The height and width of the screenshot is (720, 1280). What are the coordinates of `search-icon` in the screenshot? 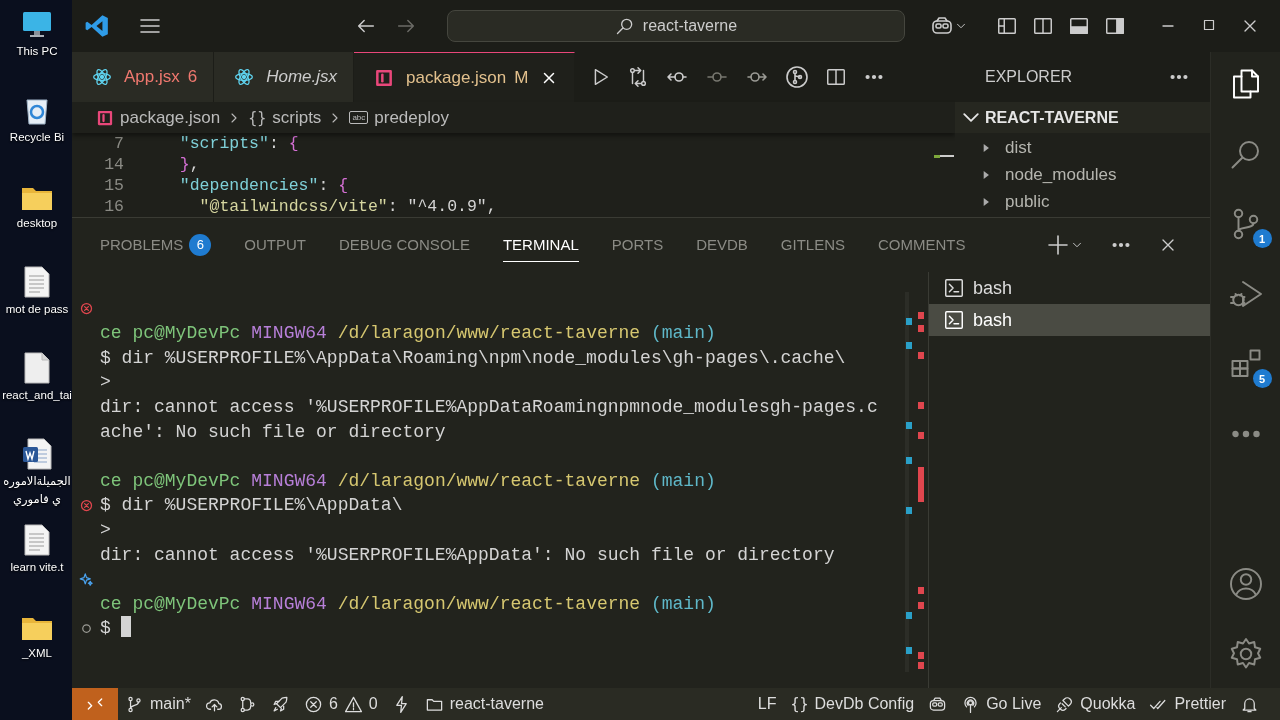 It's located at (624, 26).